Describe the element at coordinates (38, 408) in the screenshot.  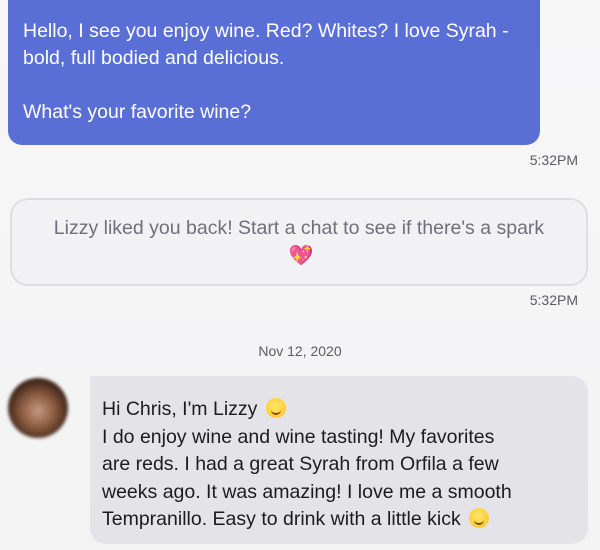
I see `avatar` at that location.